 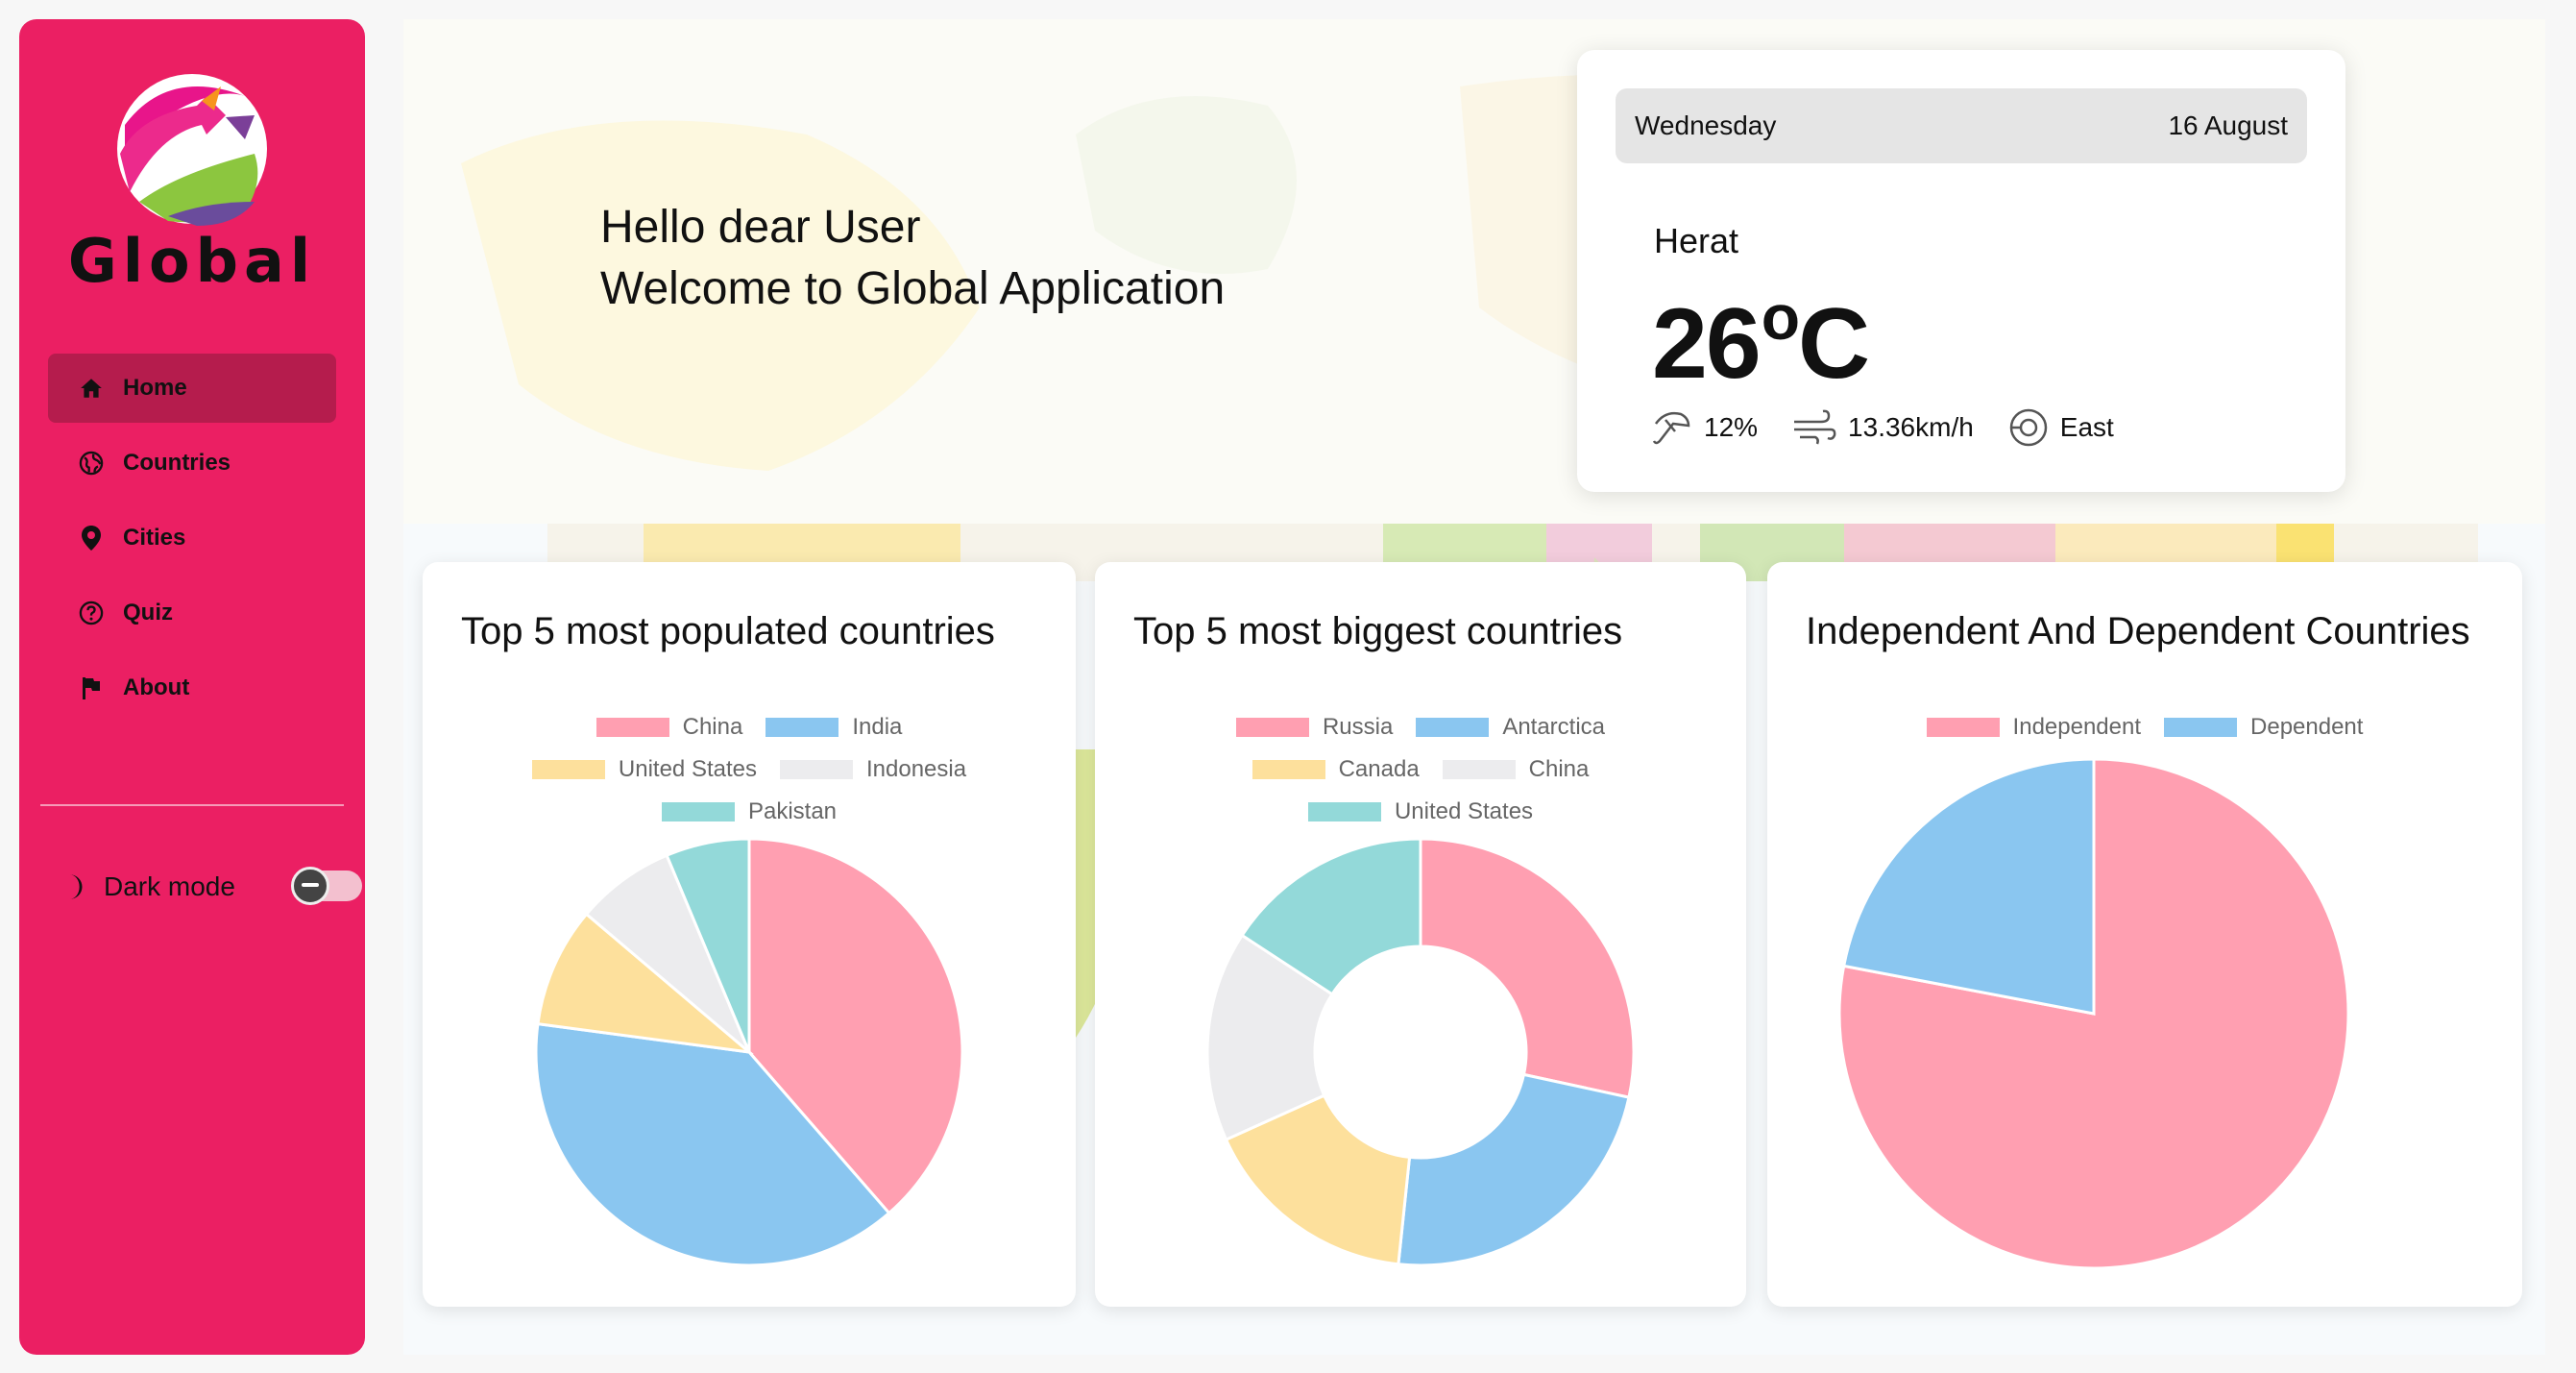 What do you see at coordinates (91, 388) in the screenshot?
I see `home-icon` at bounding box center [91, 388].